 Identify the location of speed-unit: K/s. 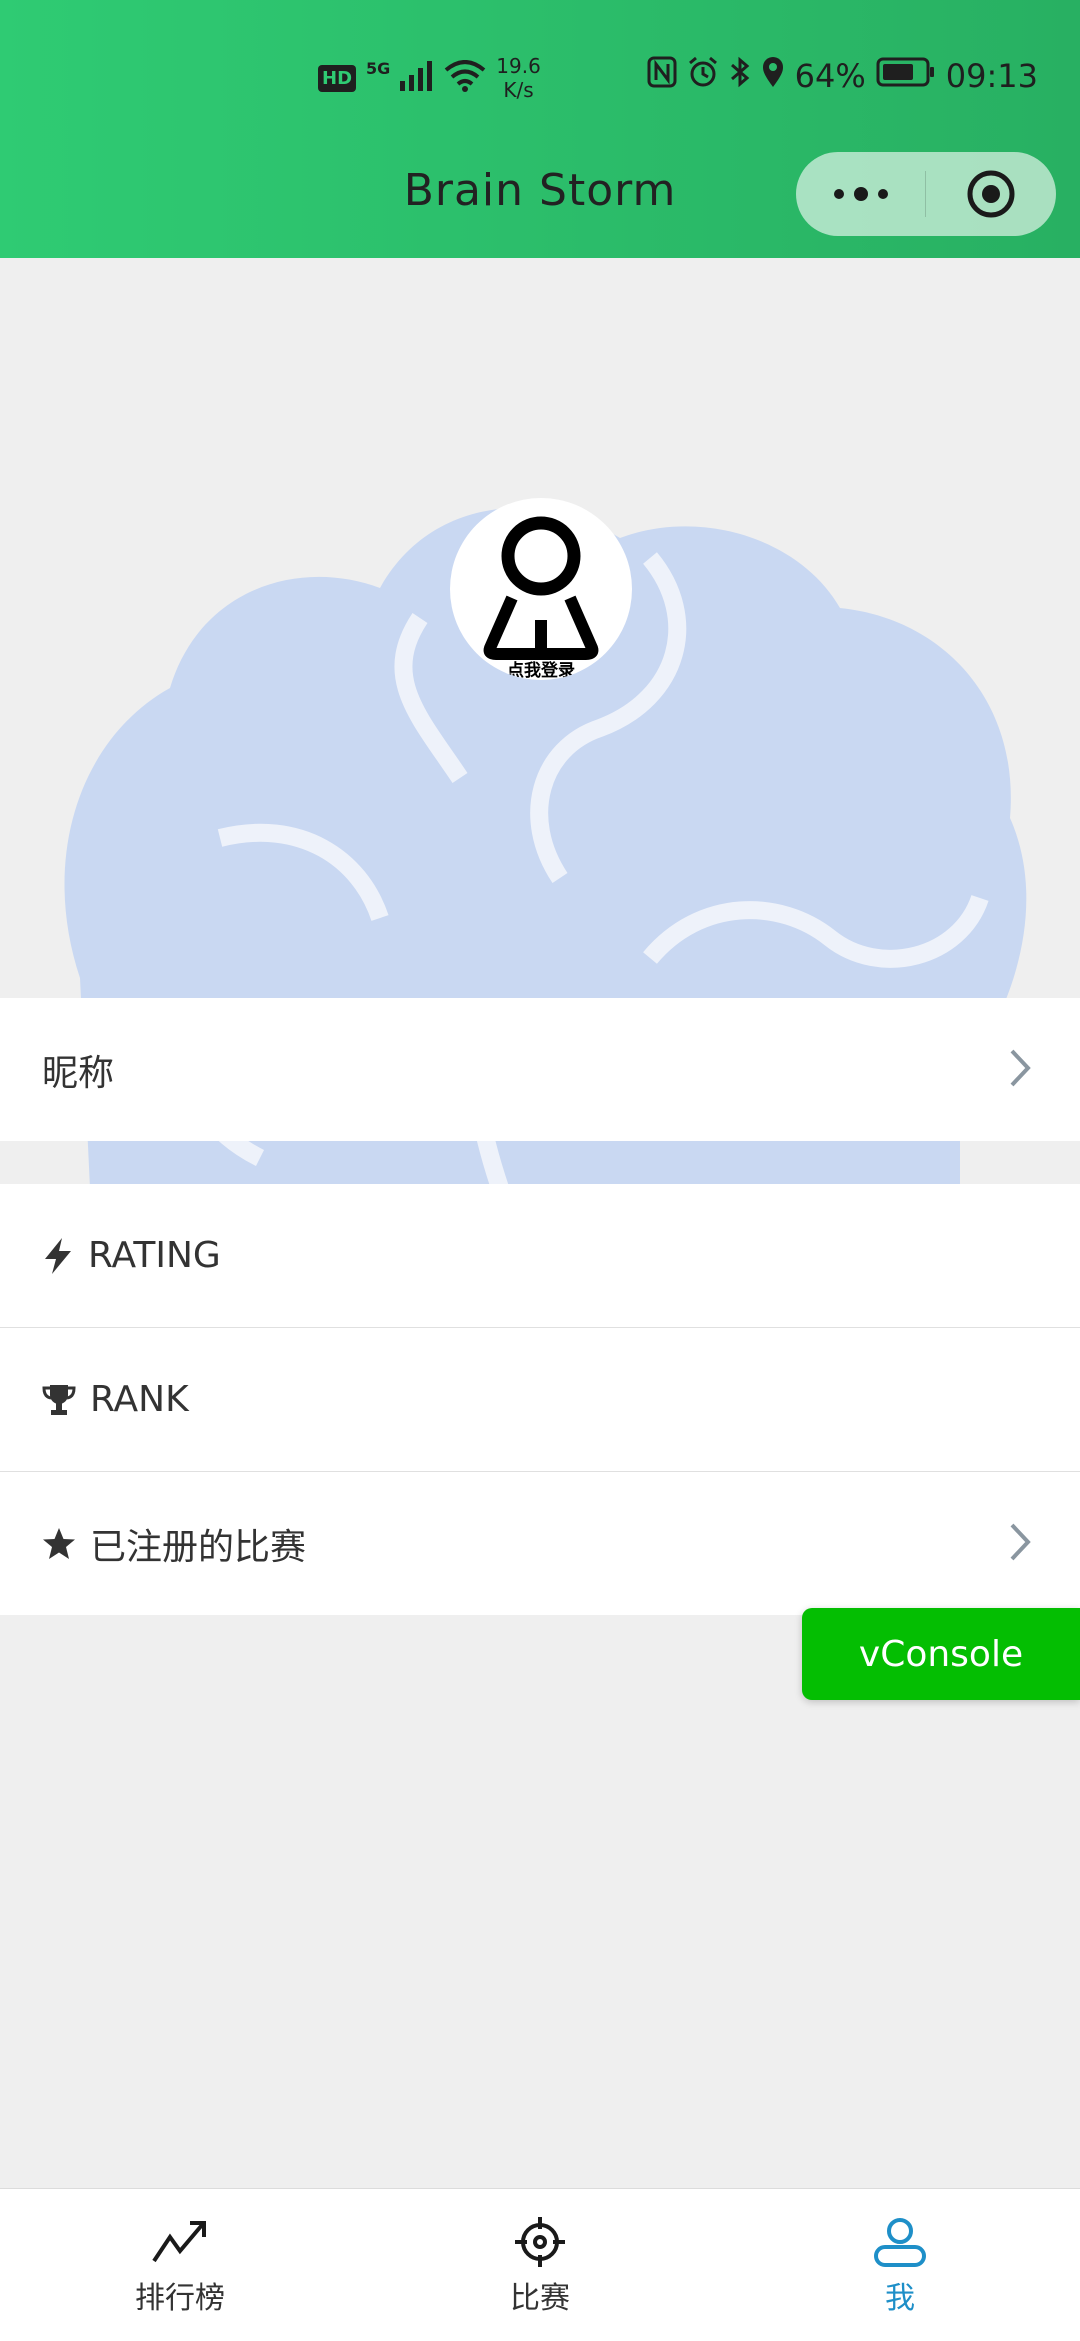
(518, 90).